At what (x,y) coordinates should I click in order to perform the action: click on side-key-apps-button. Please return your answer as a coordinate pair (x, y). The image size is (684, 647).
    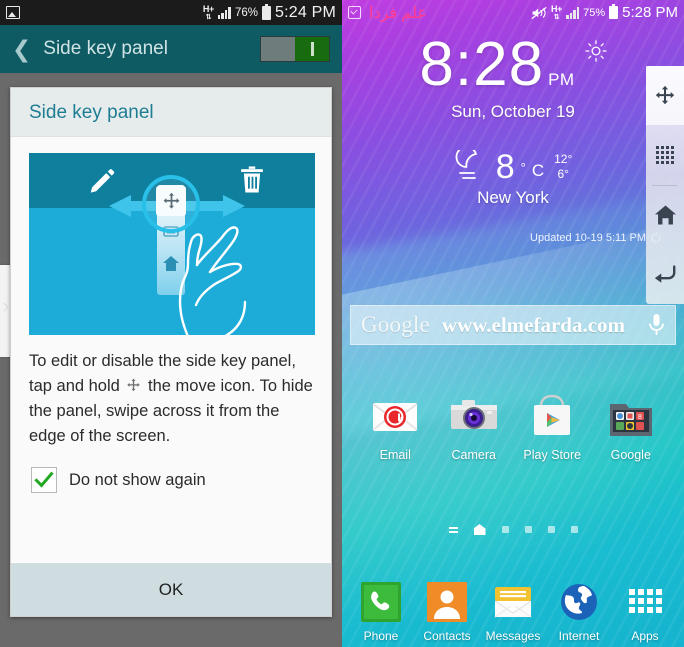
    Looking at the image, I should click on (665, 154).